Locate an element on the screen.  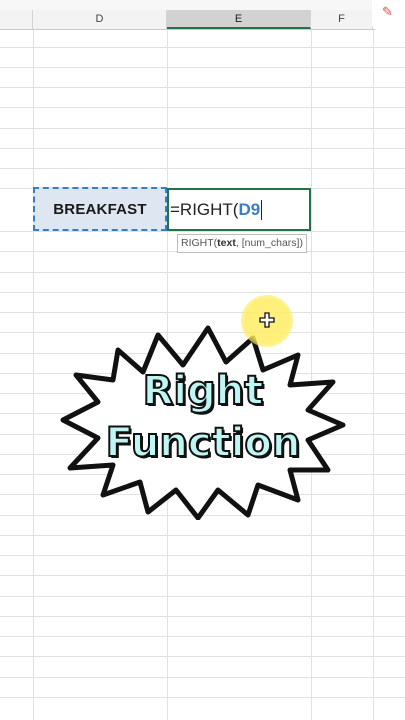
column-header-f: F is located at coordinates (342, 19).